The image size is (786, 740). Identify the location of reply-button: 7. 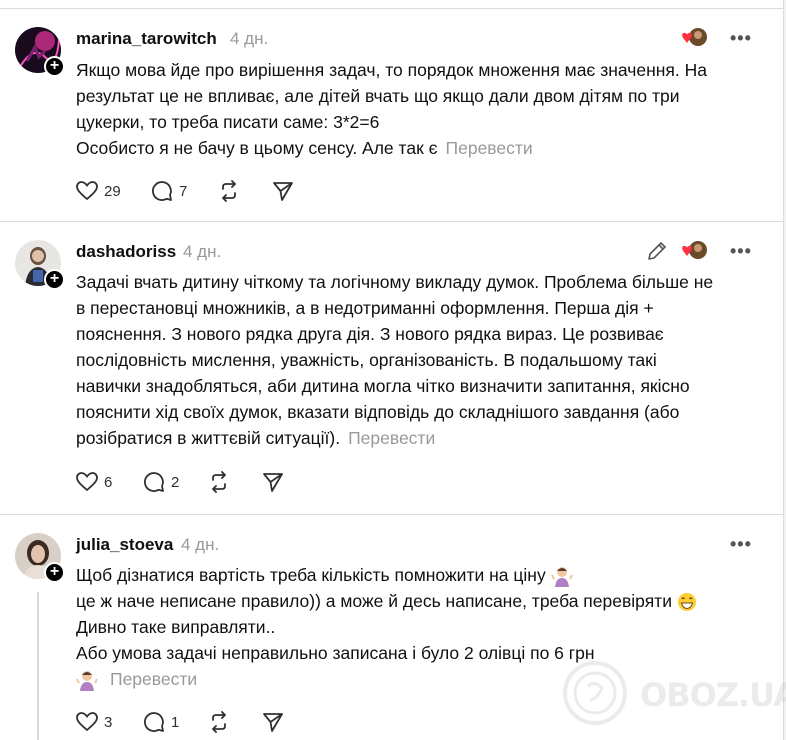
(169, 191).